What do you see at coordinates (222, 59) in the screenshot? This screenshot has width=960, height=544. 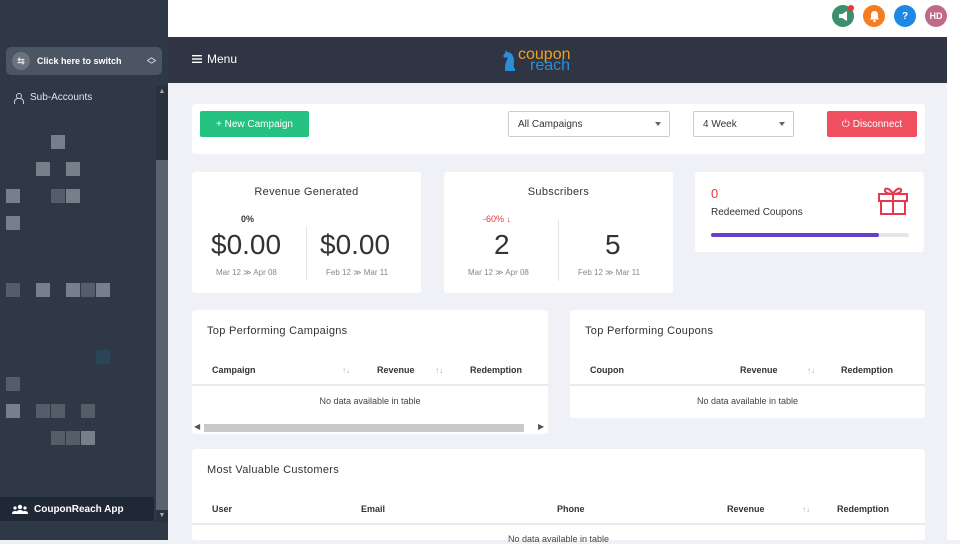 I see `menu-label: Menu` at bounding box center [222, 59].